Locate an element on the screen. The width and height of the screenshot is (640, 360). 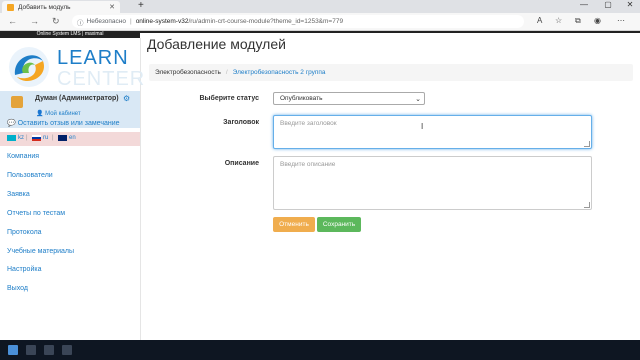
nav-item-materials: Учебные материалы is located at coordinates (40, 251).